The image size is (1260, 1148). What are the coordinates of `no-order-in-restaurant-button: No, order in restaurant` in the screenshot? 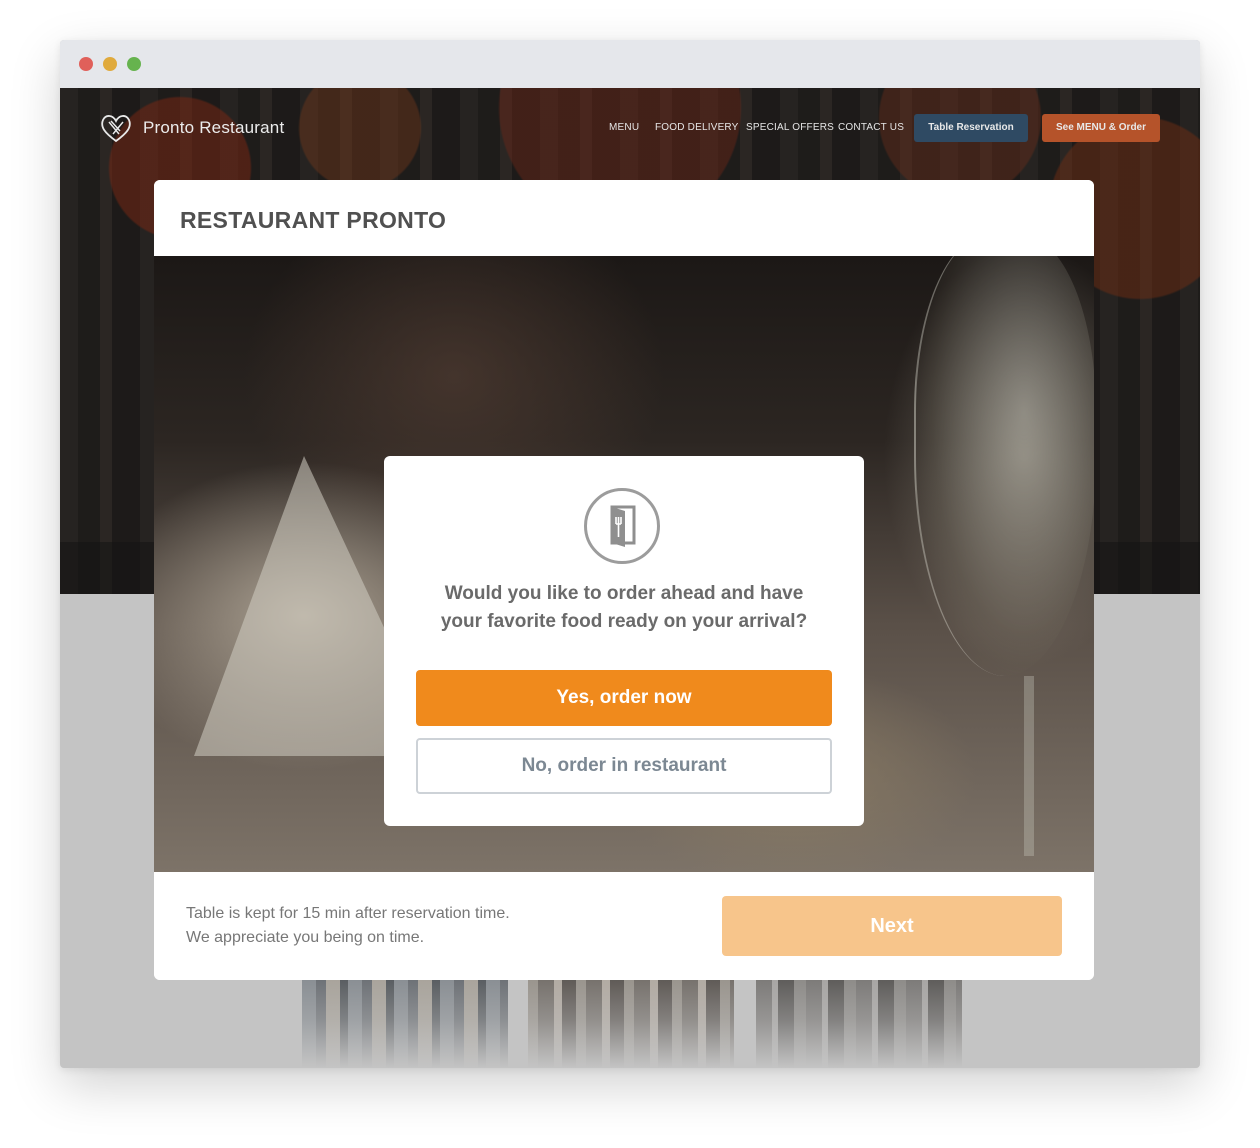 It's located at (624, 766).